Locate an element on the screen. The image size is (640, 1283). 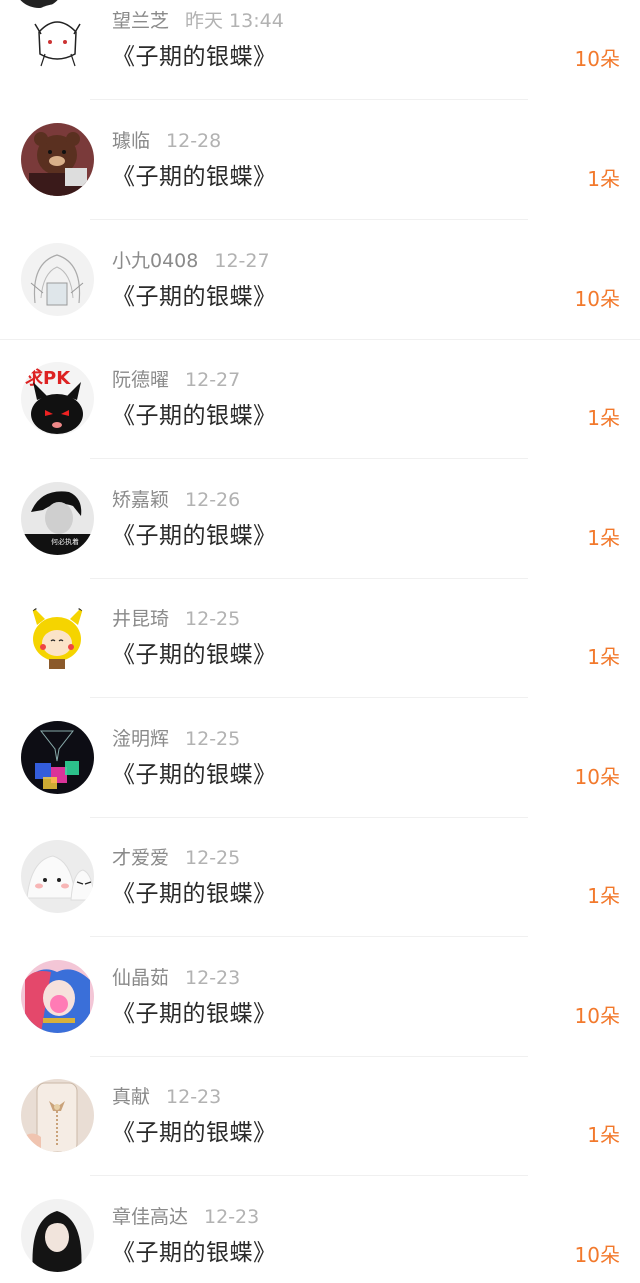
sender-name: 淦明辉 is located at coordinates (140, 739).